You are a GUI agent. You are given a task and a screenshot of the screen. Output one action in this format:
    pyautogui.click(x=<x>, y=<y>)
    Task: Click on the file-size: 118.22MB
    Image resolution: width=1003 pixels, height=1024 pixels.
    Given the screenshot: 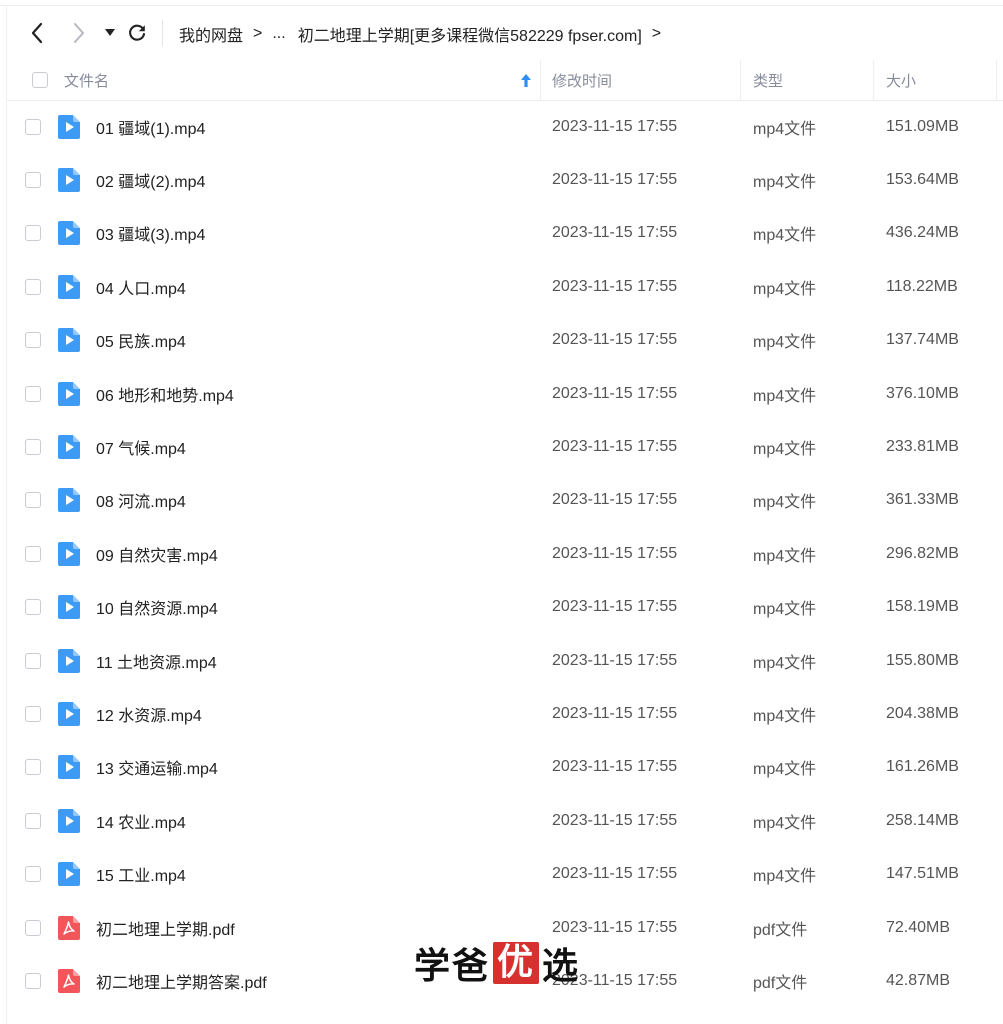 What is the action you would take?
    pyautogui.click(x=922, y=286)
    